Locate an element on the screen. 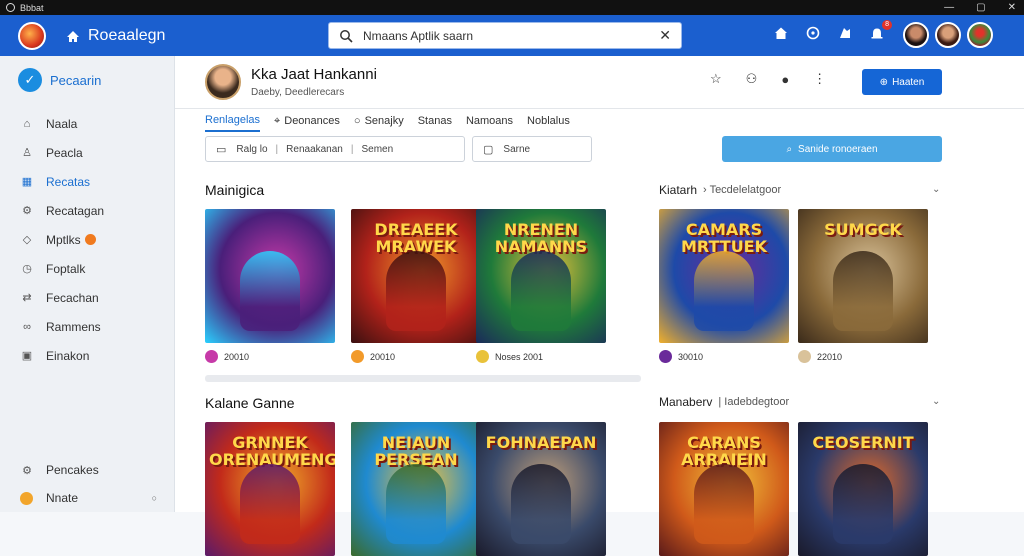  star-icon: ☆ is located at coordinates (716, 79).